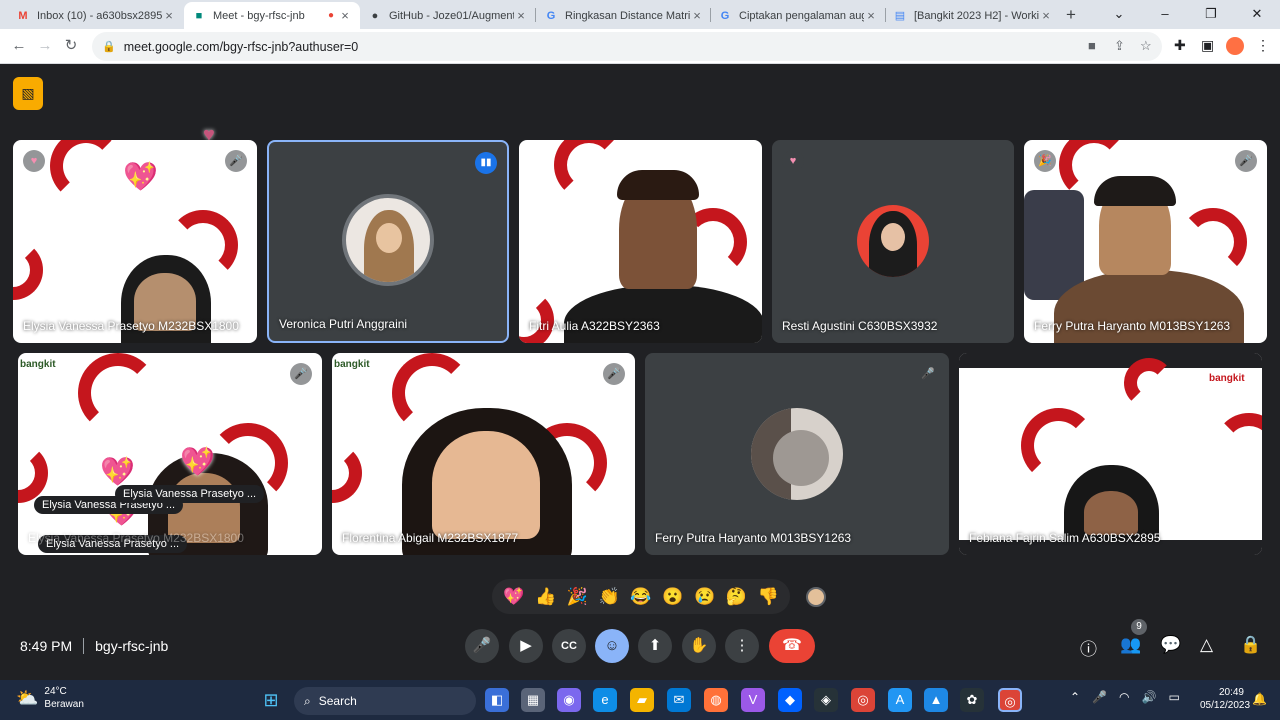 The image size is (1280, 720). Describe the element at coordinates (1145, 241) in the screenshot. I see `participant-tile: 🎉 🎤 Ferry Putra Haryanto M013BSY1263` at that location.